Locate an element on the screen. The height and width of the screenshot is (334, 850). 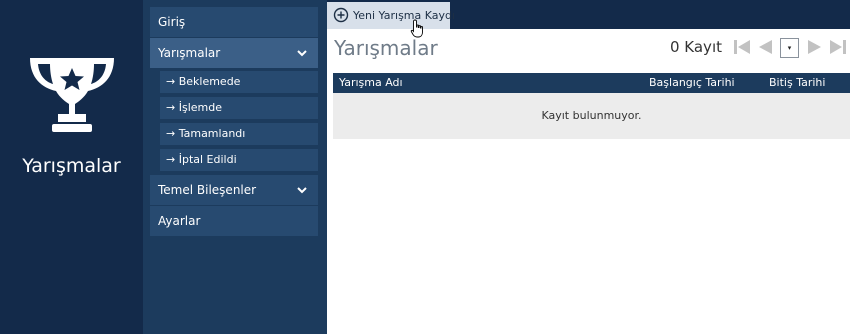
sidebar-item-label: Ayarlar is located at coordinates (179, 221).